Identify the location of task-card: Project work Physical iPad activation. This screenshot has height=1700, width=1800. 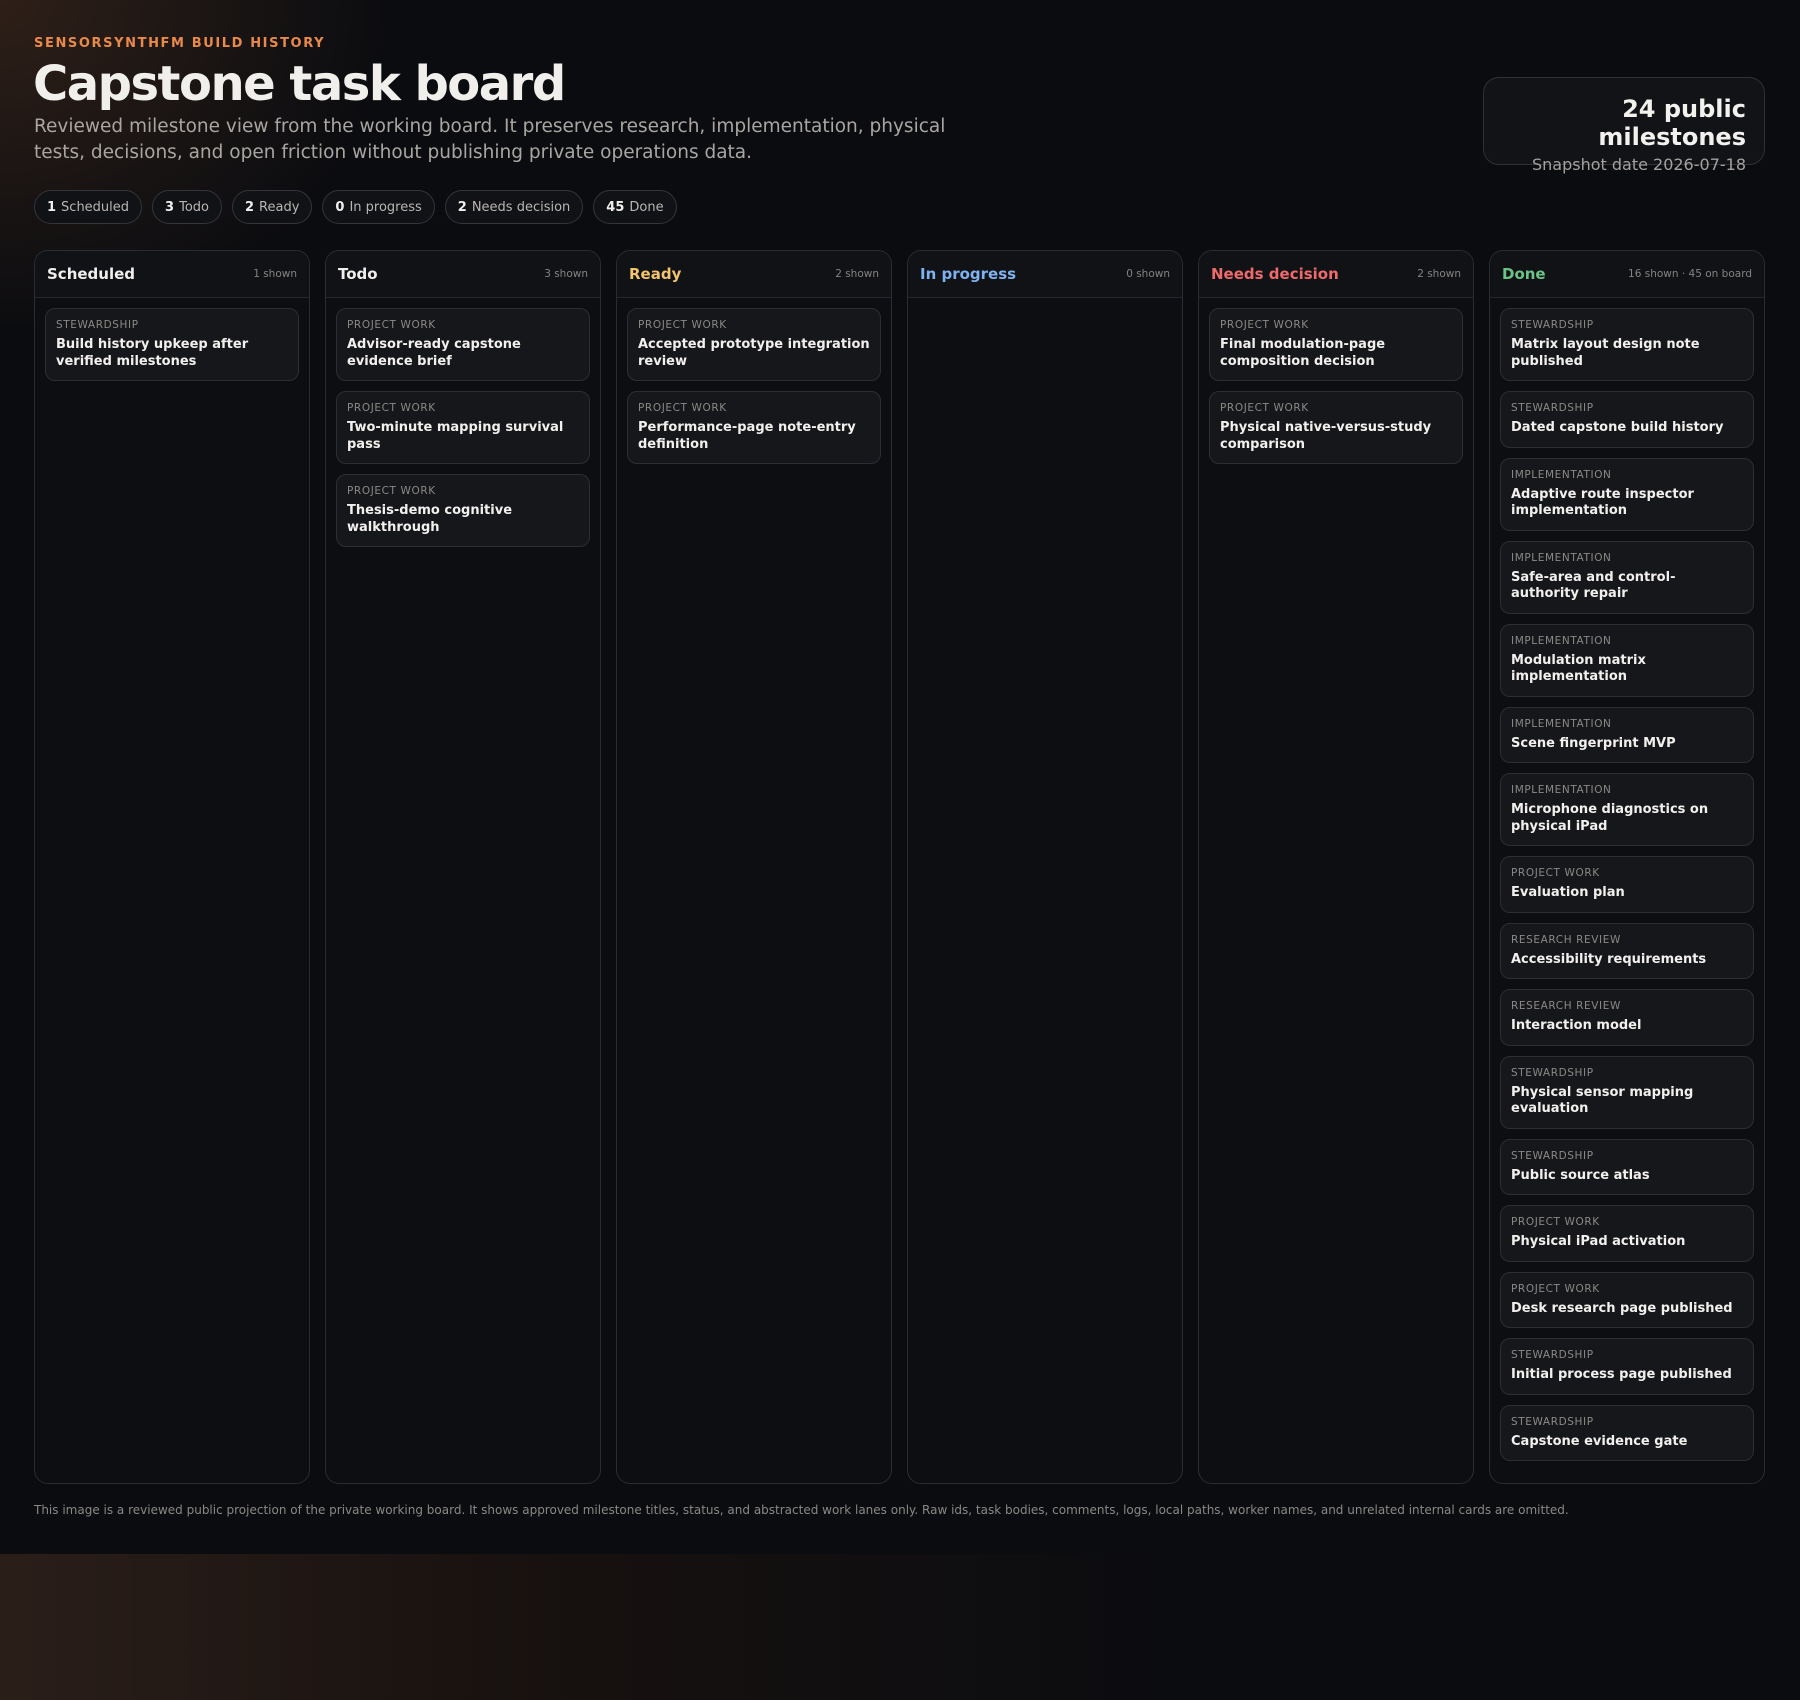
(1627, 1233).